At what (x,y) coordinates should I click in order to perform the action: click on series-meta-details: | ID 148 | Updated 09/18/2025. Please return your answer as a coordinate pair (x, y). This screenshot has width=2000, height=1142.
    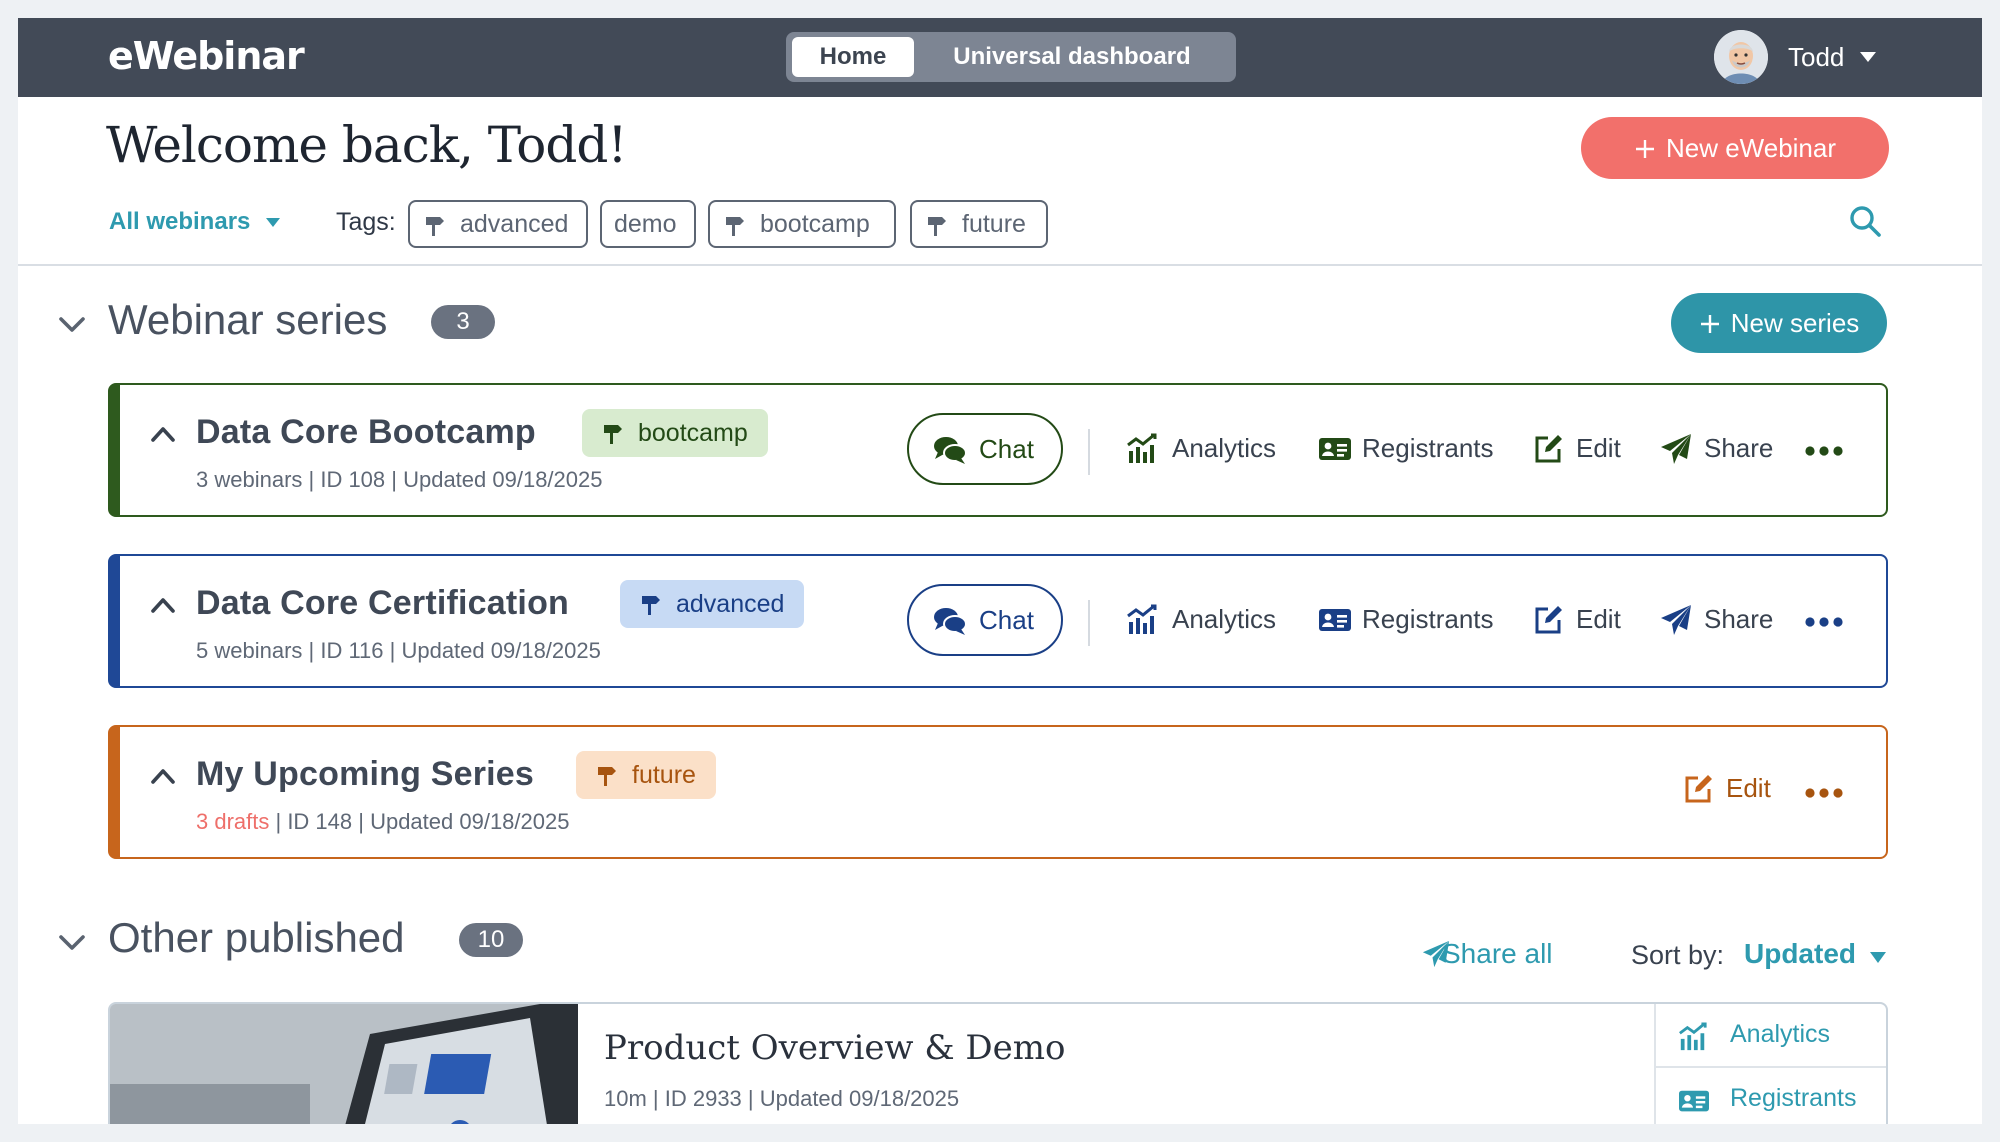
    Looking at the image, I should click on (419, 821).